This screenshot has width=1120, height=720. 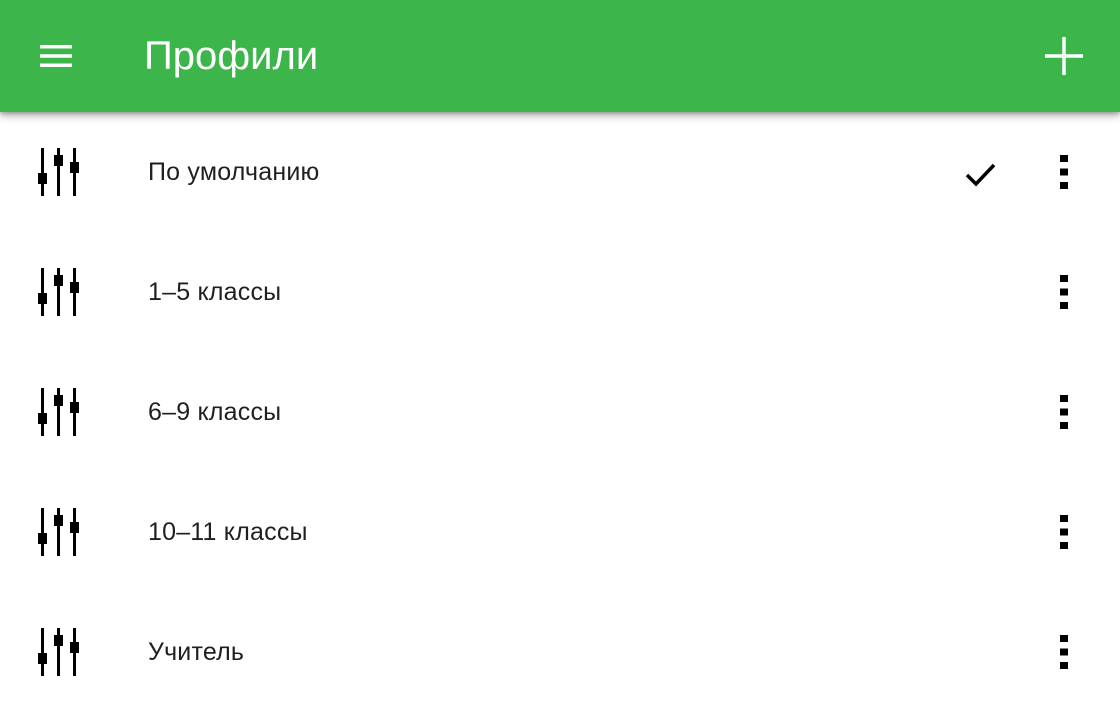 I want to click on menu-icon, so click(x=56, y=56).